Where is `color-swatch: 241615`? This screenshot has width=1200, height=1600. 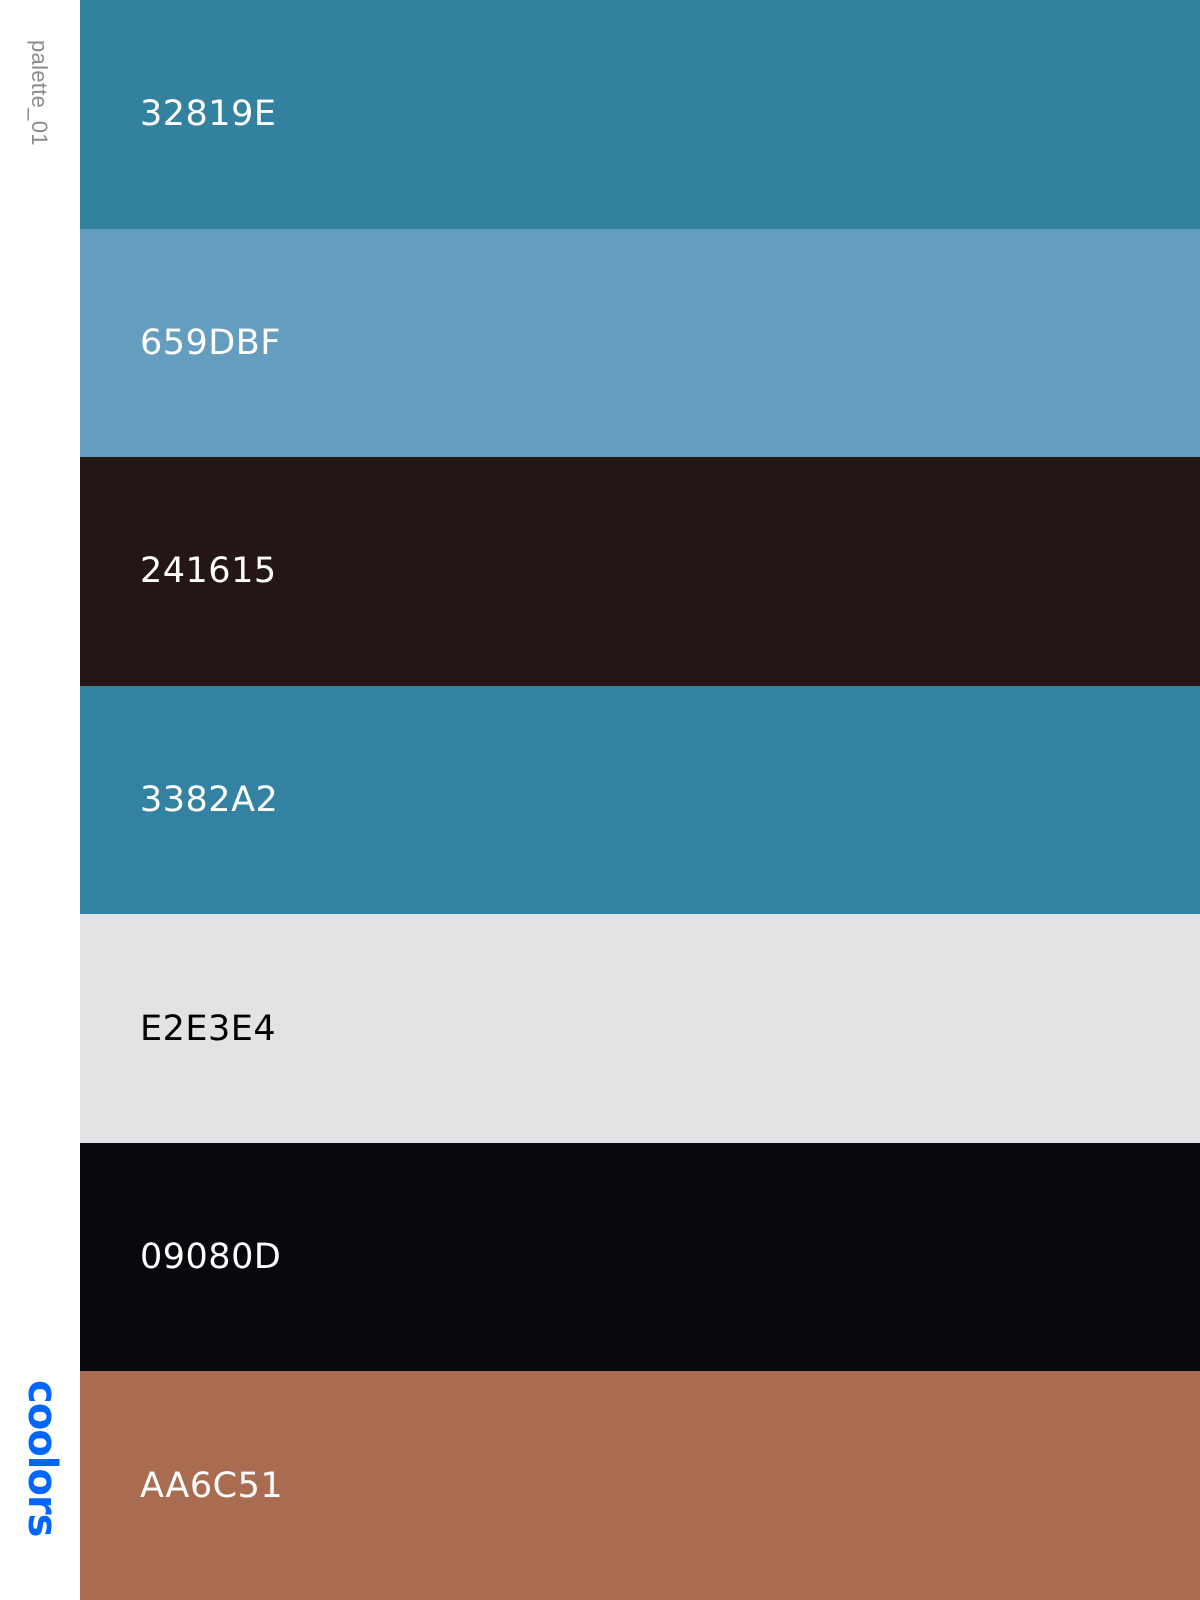
color-swatch: 241615 is located at coordinates (640, 571).